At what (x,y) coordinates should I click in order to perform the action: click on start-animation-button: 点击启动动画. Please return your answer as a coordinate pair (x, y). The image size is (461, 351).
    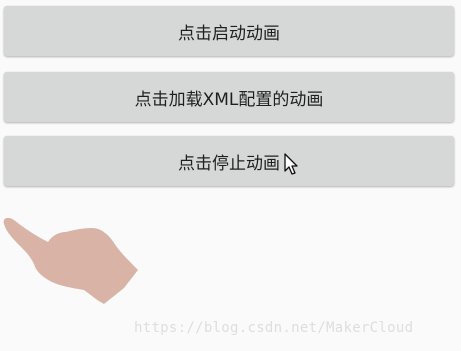
    Looking at the image, I should click on (229, 31).